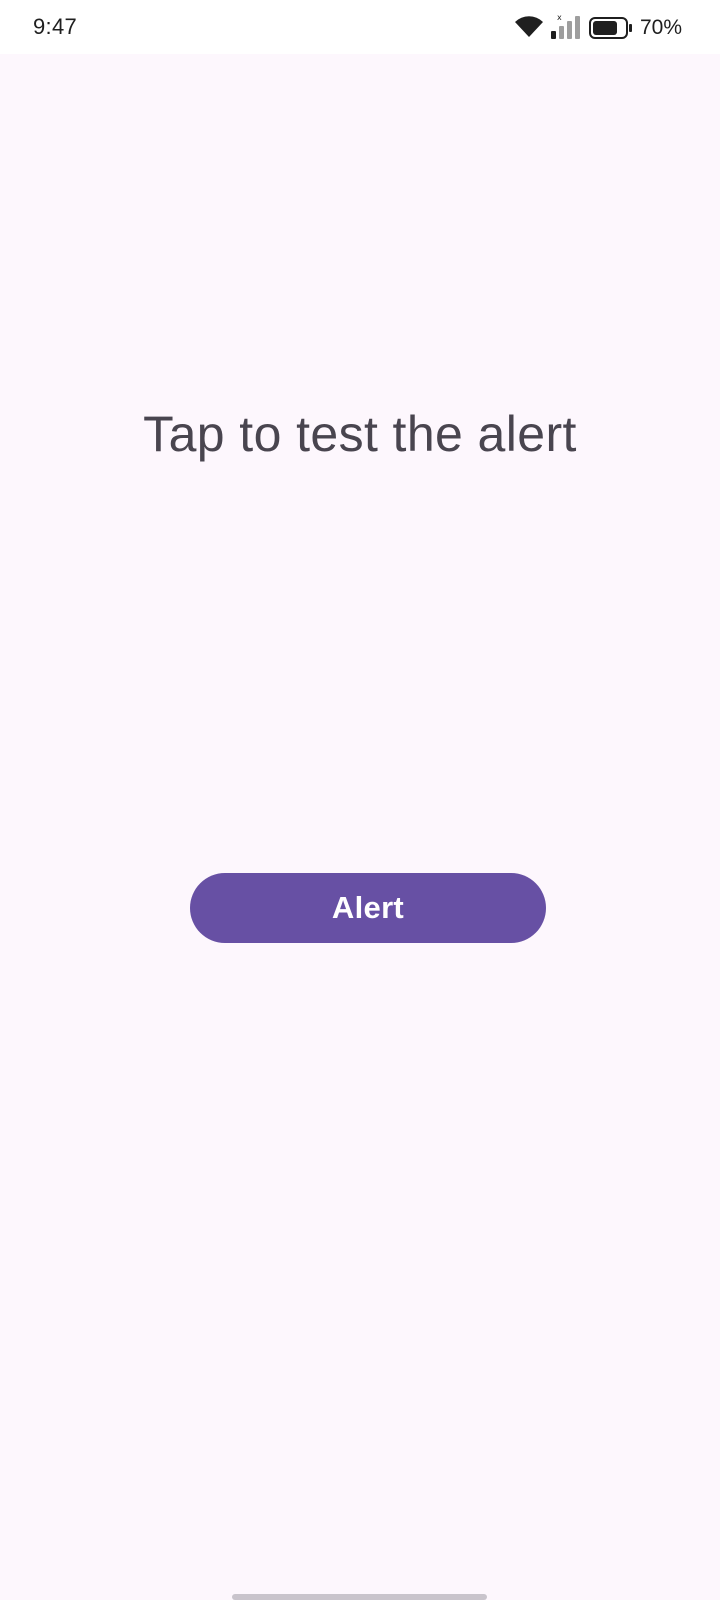  Describe the element at coordinates (529, 29) in the screenshot. I see `wifi-icon` at that location.